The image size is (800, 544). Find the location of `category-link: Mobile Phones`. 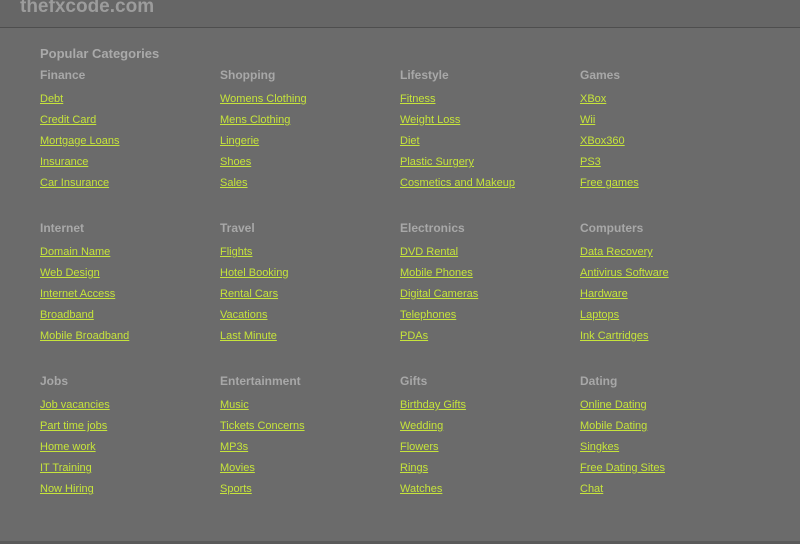

category-link: Mobile Phones is located at coordinates (436, 273).